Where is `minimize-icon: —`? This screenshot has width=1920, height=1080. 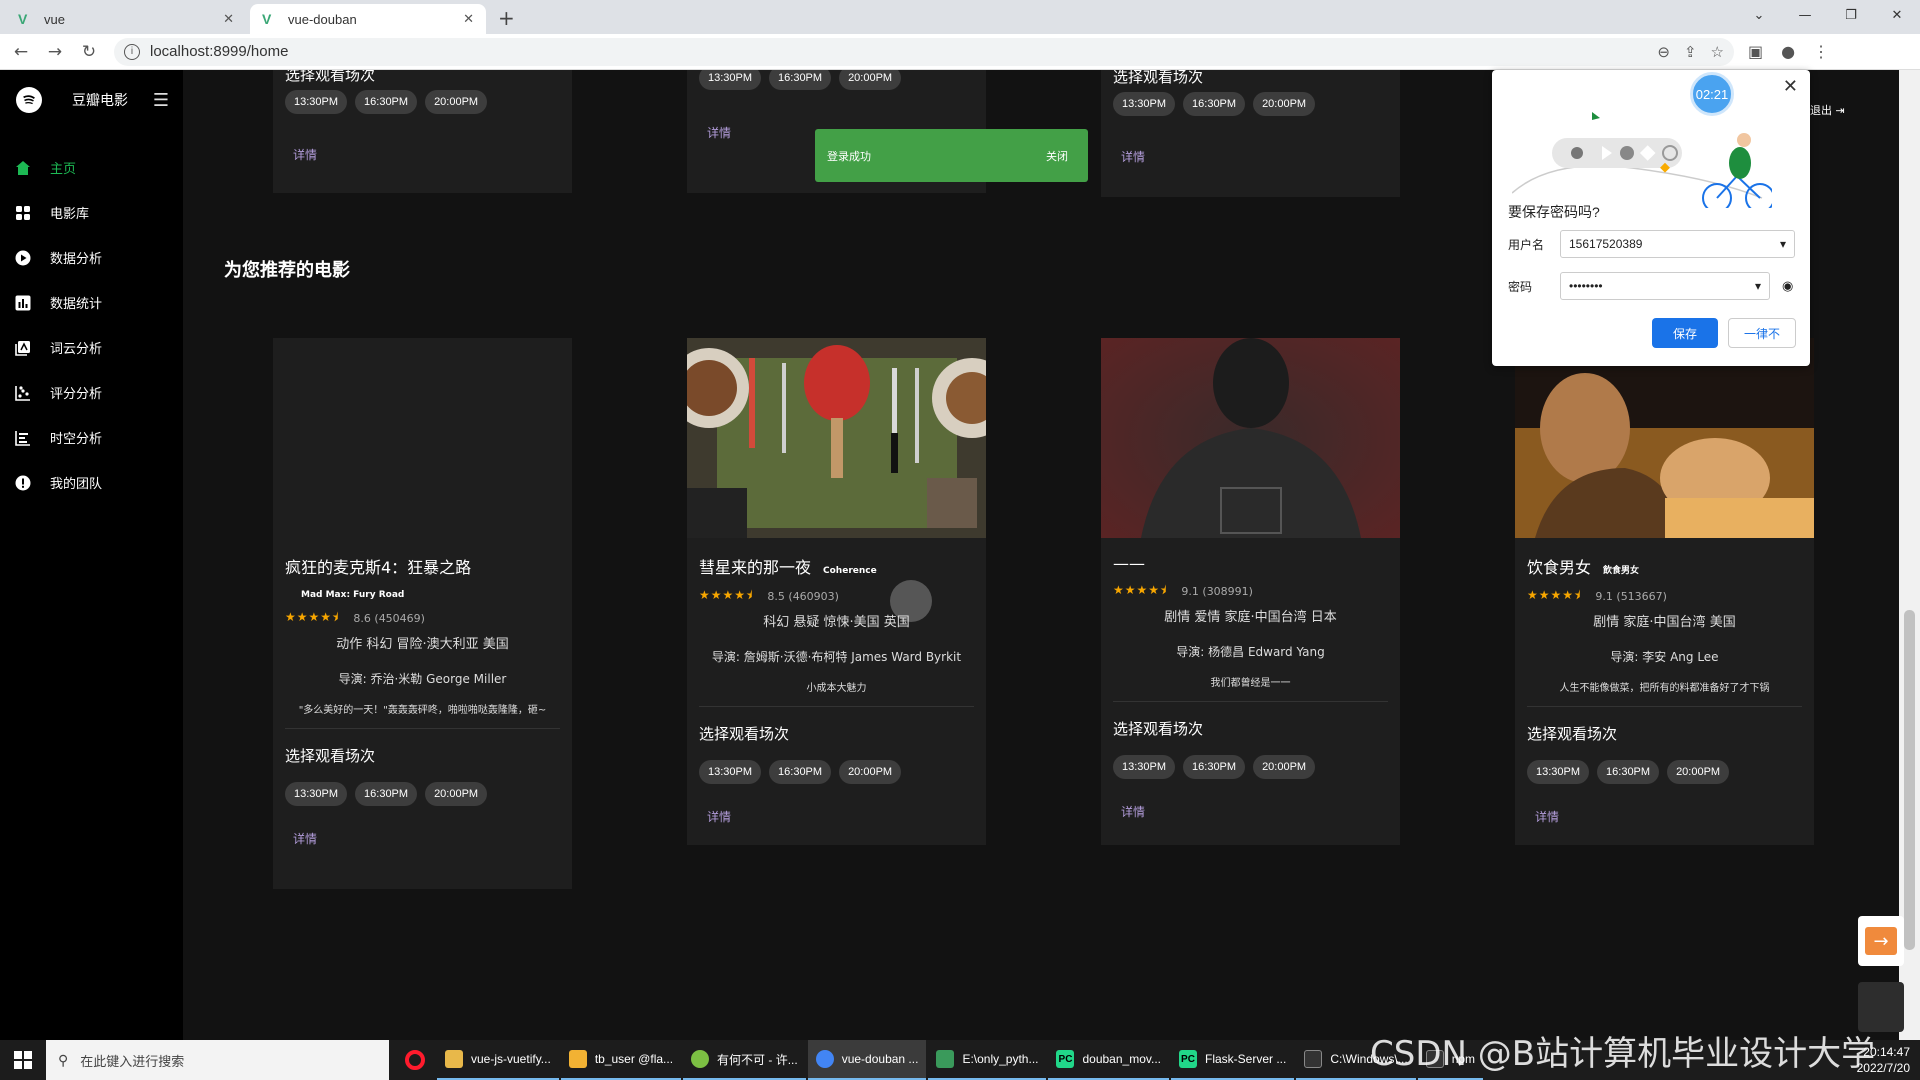 minimize-icon: — is located at coordinates (1805, 15).